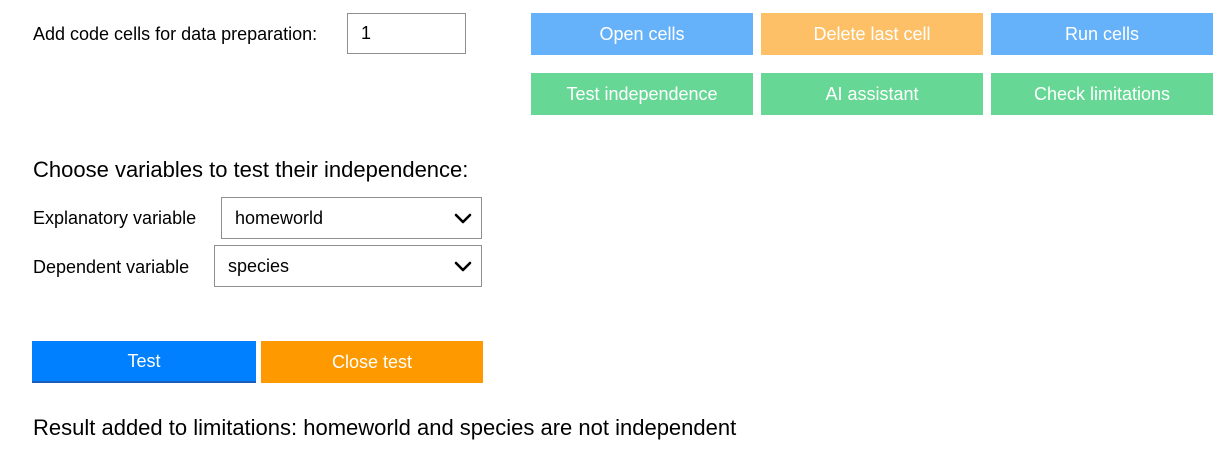 This screenshot has height=459, width=1232. Describe the element at coordinates (115, 218) in the screenshot. I see `explanatory-variable-label: Explanatory variable` at that location.